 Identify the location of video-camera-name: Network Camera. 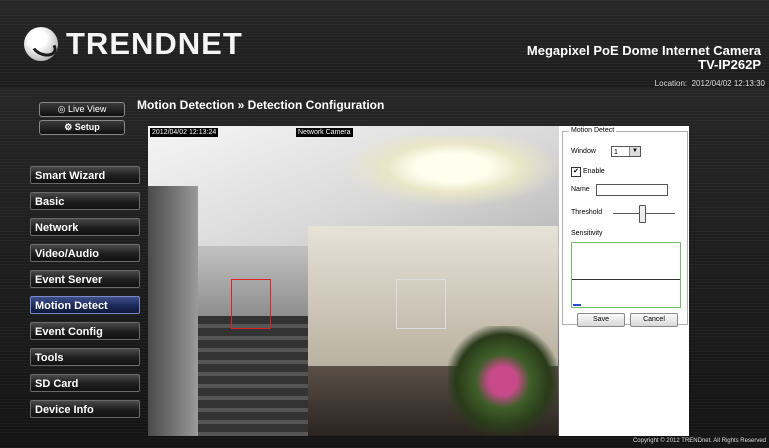
(324, 132).